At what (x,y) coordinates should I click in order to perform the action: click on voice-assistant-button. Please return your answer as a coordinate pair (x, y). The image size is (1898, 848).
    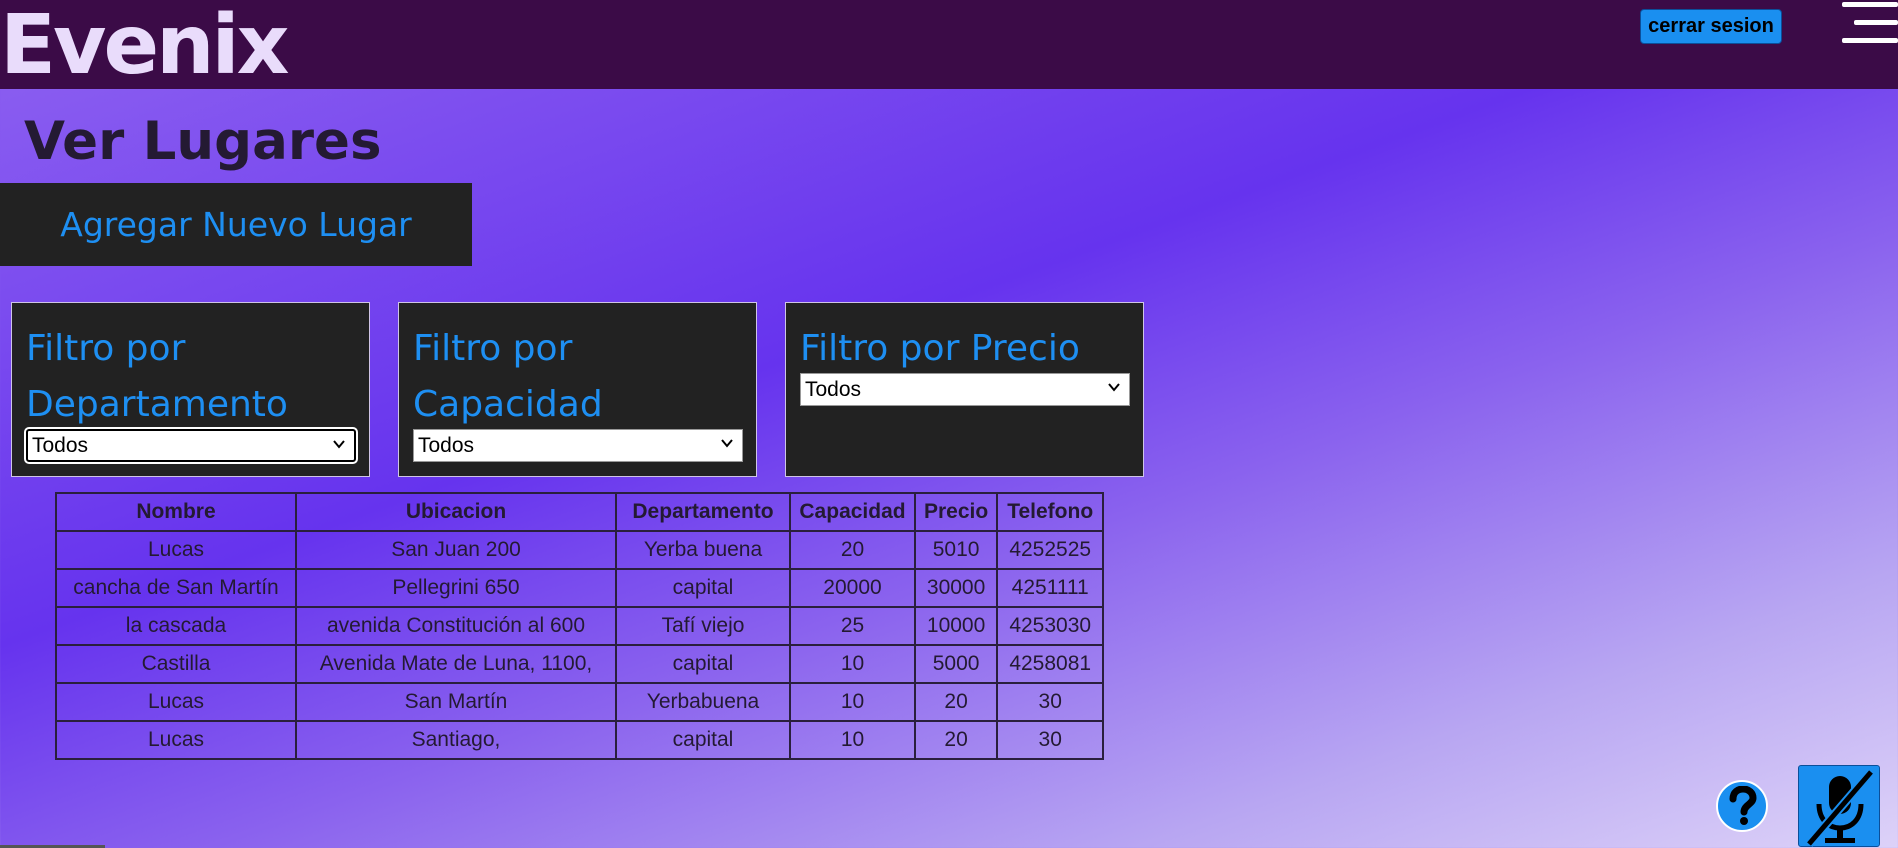
    Looking at the image, I should click on (1839, 806).